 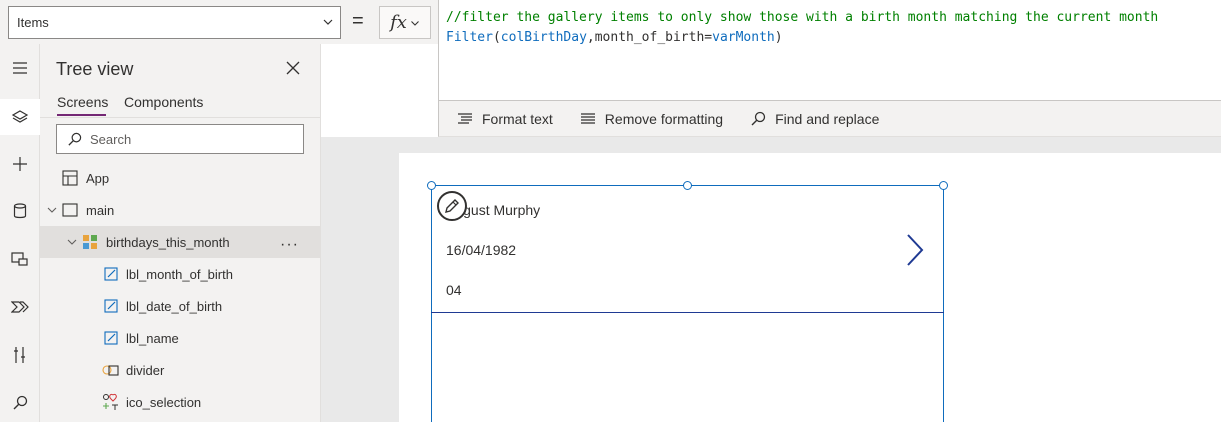 What do you see at coordinates (452, 206) in the screenshot?
I see `edit-pencil-icon` at bounding box center [452, 206].